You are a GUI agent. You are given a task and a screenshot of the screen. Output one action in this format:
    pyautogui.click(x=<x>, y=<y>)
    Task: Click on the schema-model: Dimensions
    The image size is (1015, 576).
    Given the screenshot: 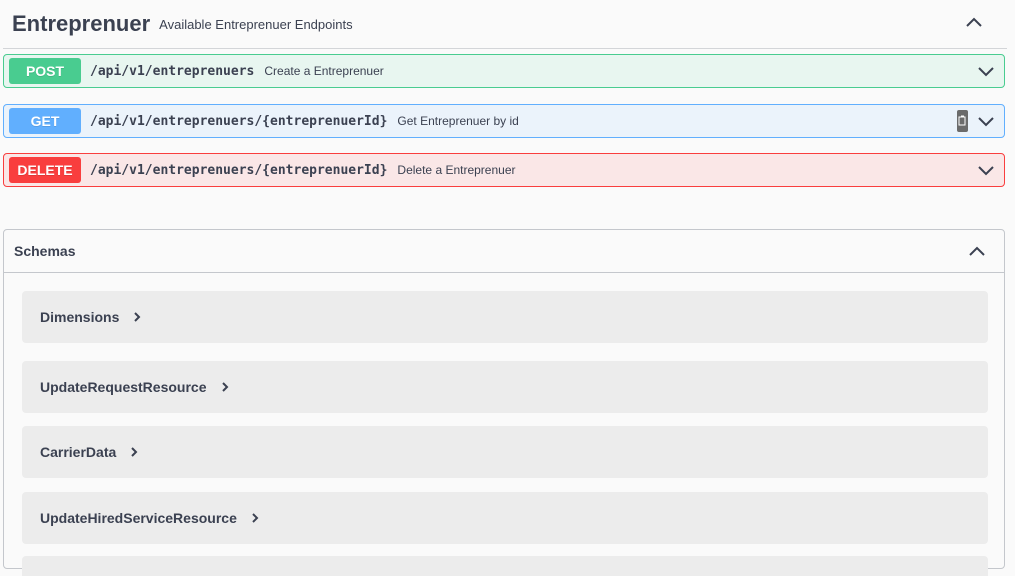 What is the action you would take?
    pyautogui.click(x=505, y=317)
    